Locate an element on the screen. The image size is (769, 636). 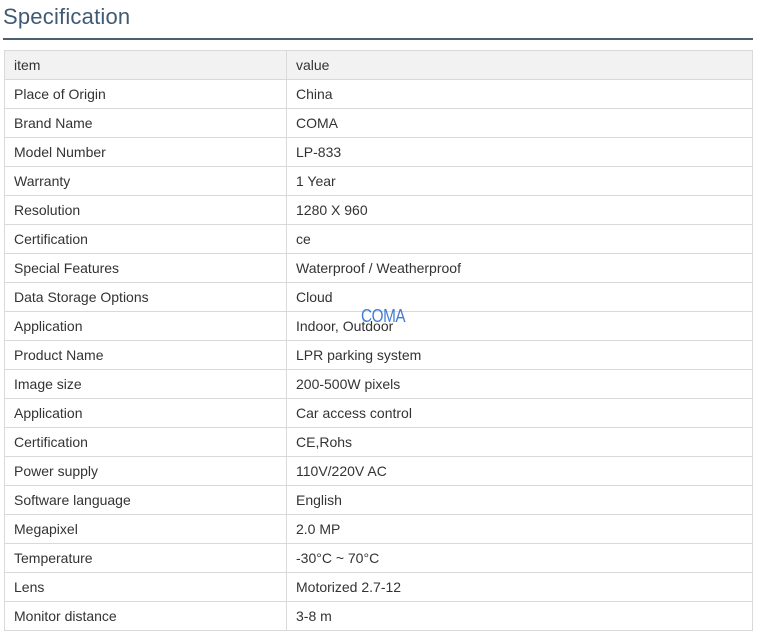
table-row: Warranty 1 Year is located at coordinates (378, 181).